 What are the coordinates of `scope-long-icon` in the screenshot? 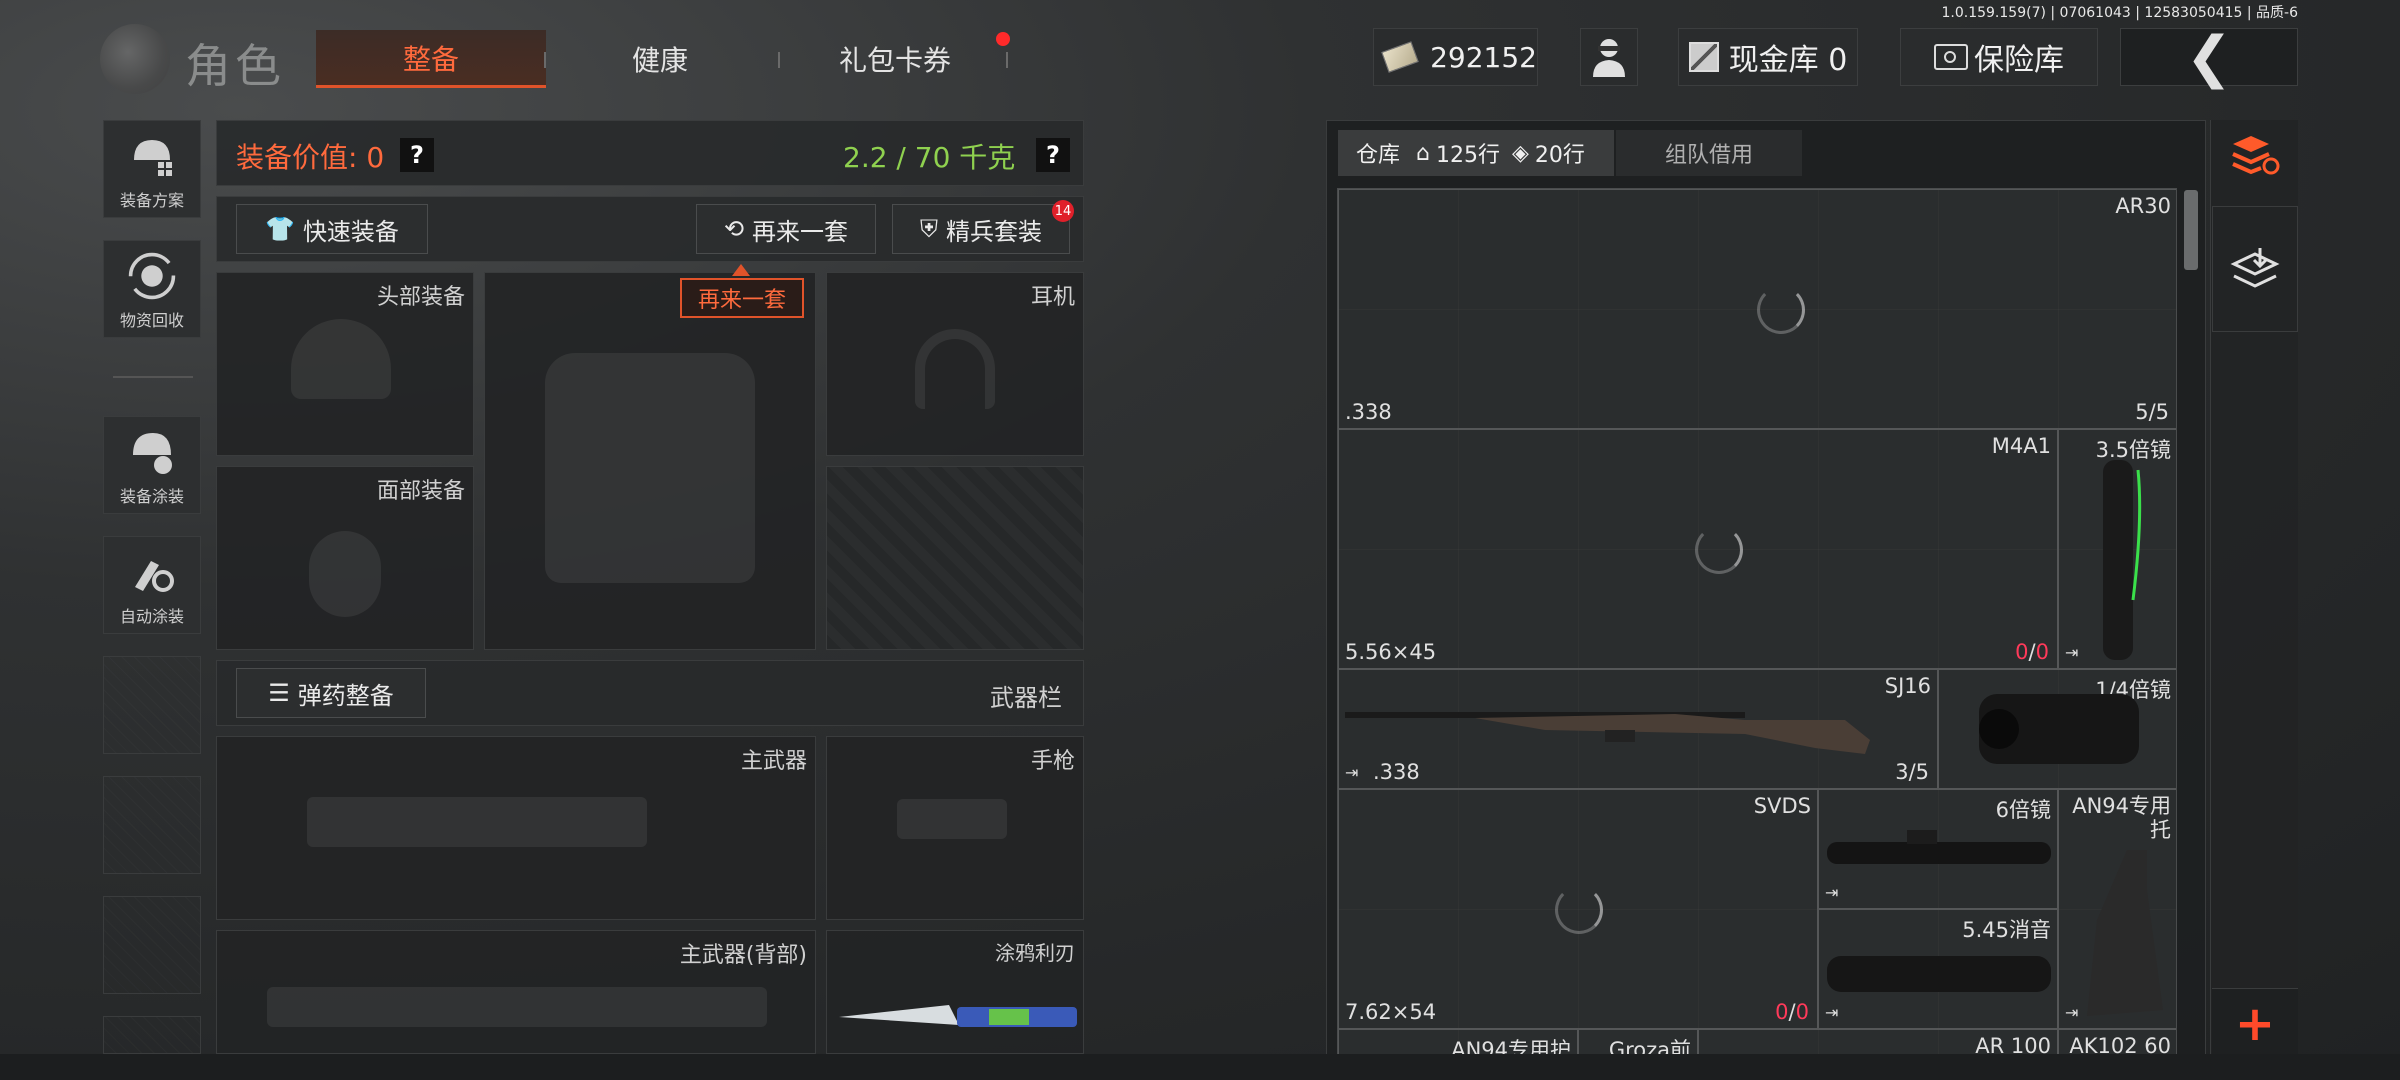 It's located at (1939, 847).